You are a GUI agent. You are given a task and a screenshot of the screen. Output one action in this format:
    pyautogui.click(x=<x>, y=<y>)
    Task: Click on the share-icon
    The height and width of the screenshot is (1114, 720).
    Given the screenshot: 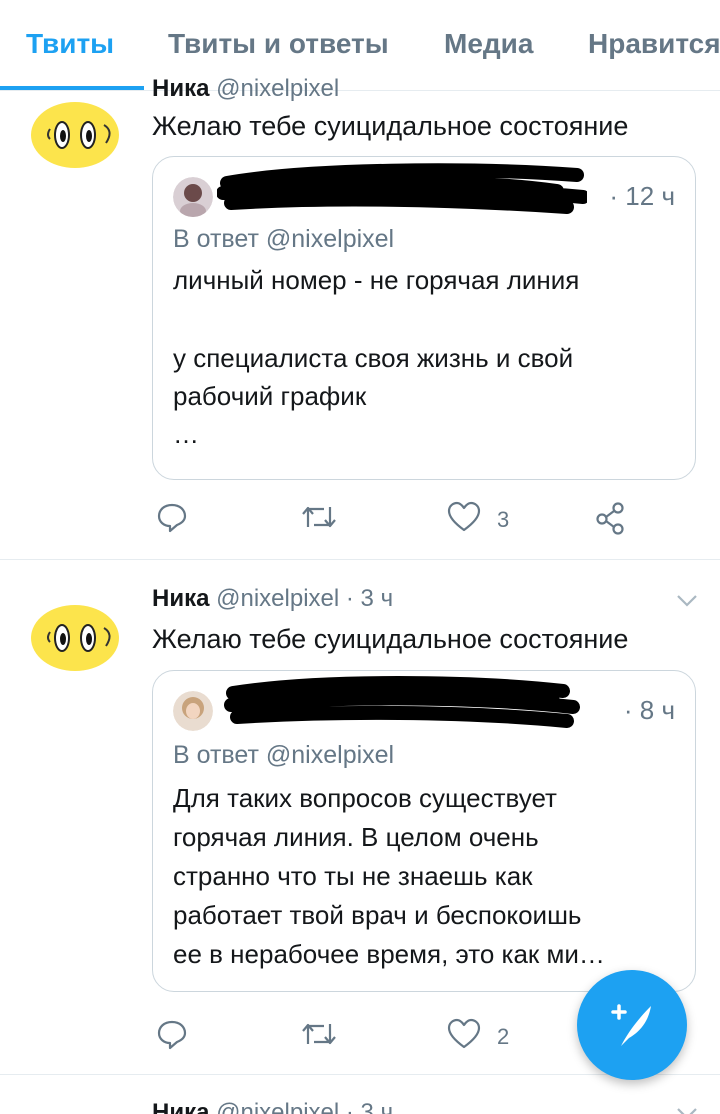 What is the action you would take?
    pyautogui.click(x=611, y=518)
    